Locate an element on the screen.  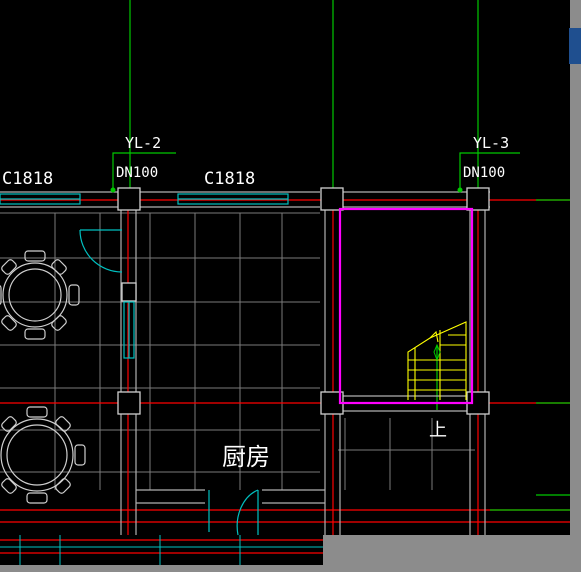
pipe-size-left: DN100 is located at coordinates (137, 173).